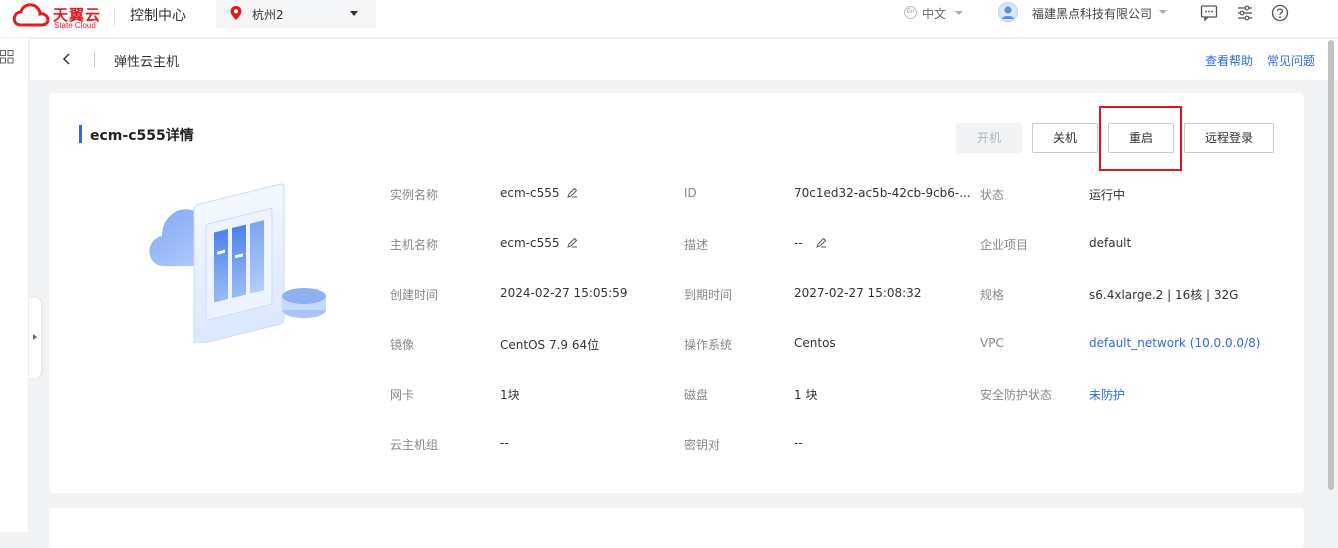  I want to click on user-avatar-icon, so click(1008, 12).